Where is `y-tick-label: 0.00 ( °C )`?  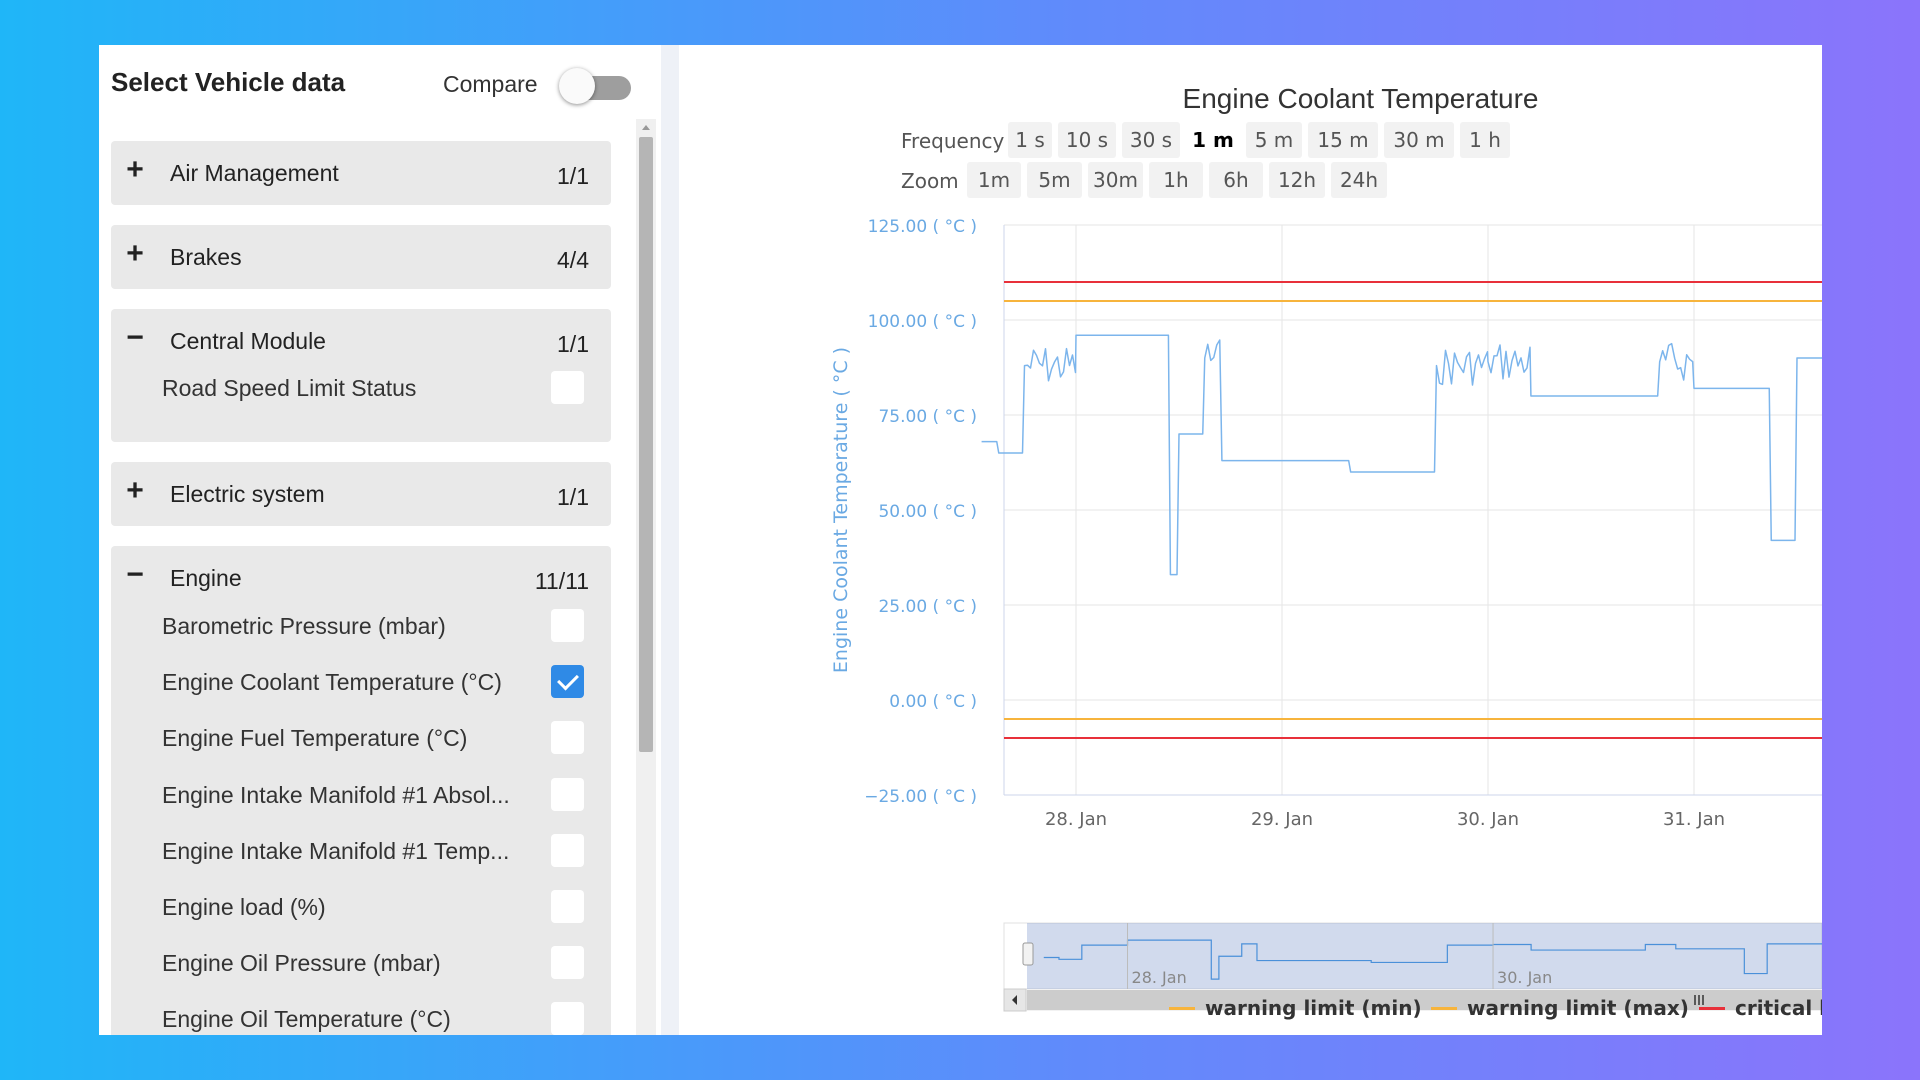 y-tick-label: 0.00 ( °C ) is located at coordinates (933, 702).